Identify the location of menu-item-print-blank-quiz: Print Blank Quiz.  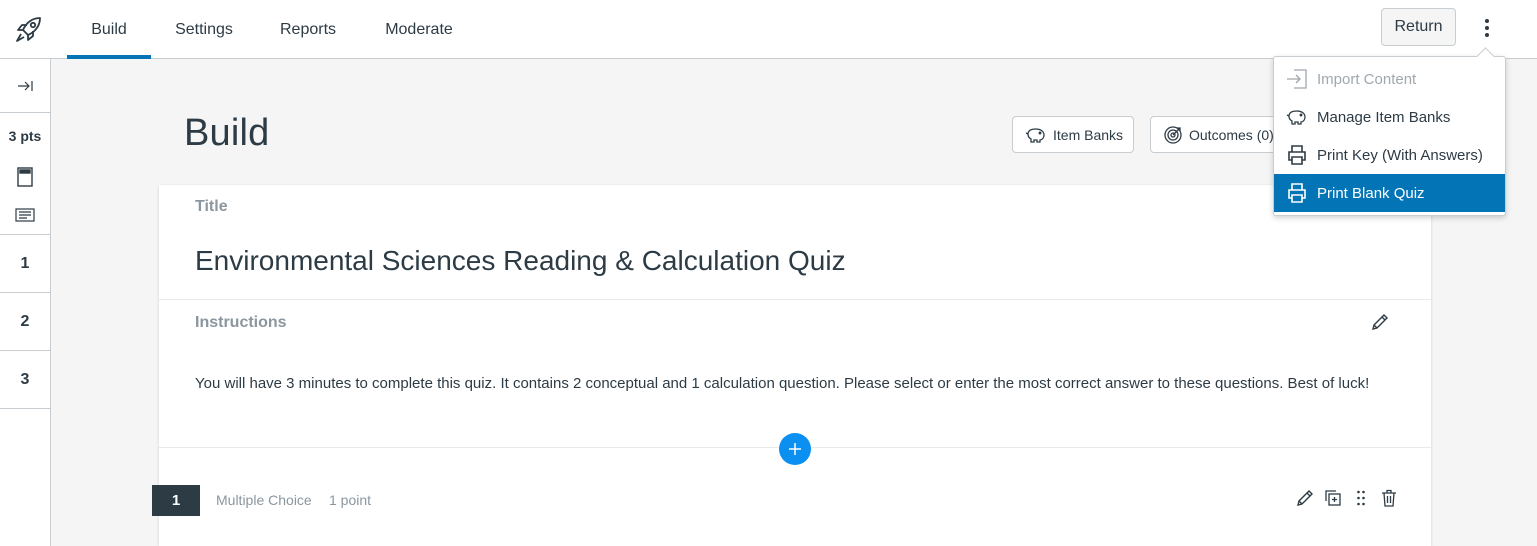
(1389, 193).